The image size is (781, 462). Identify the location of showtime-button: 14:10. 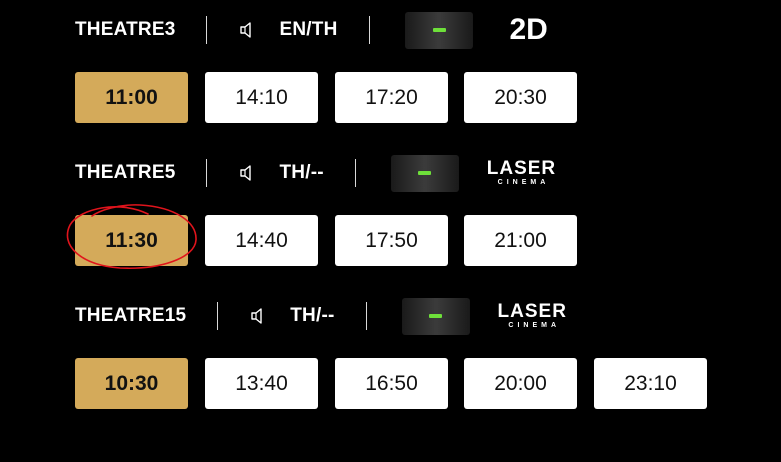
(261, 97).